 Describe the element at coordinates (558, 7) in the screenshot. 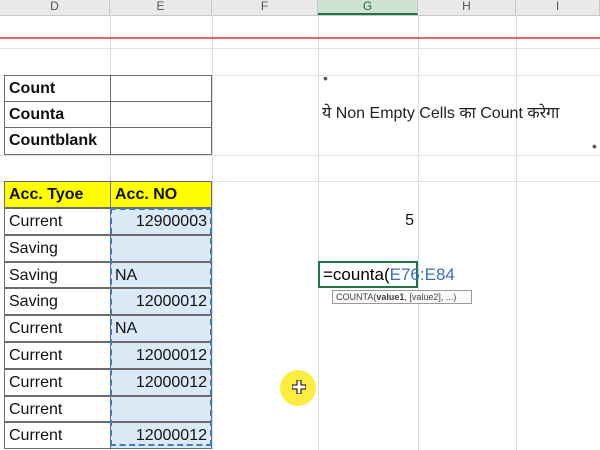

I see `column-header-i: I` at that location.